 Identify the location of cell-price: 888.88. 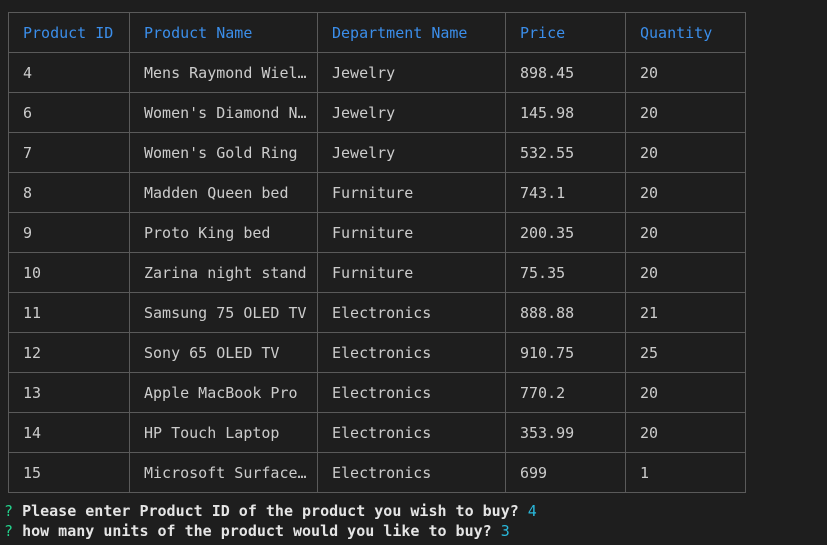
(565, 312).